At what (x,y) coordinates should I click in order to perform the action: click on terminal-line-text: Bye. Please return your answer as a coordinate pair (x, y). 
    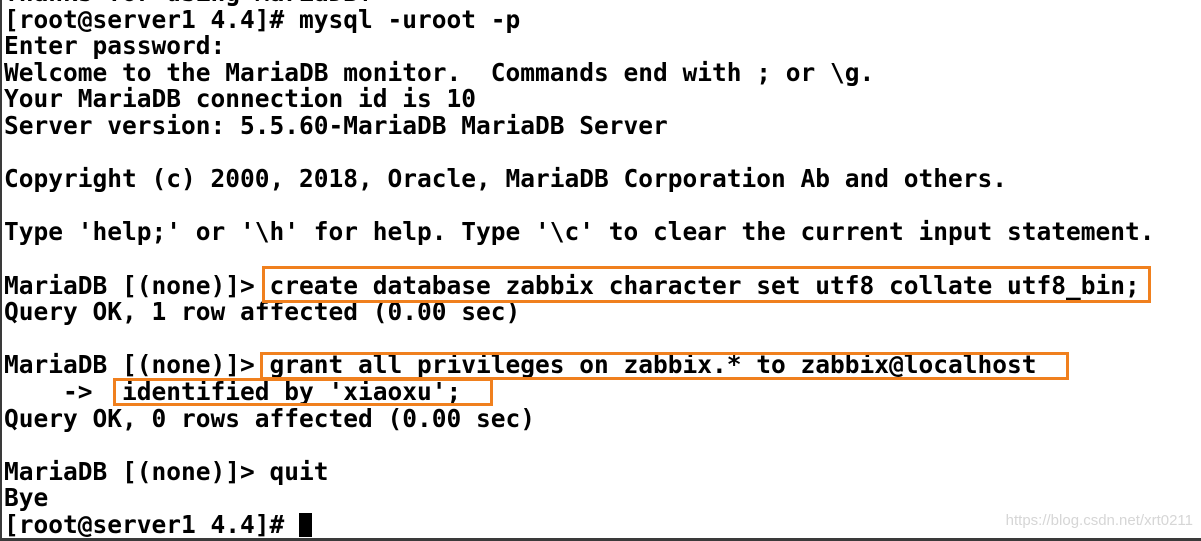
    Looking at the image, I should click on (26, 498).